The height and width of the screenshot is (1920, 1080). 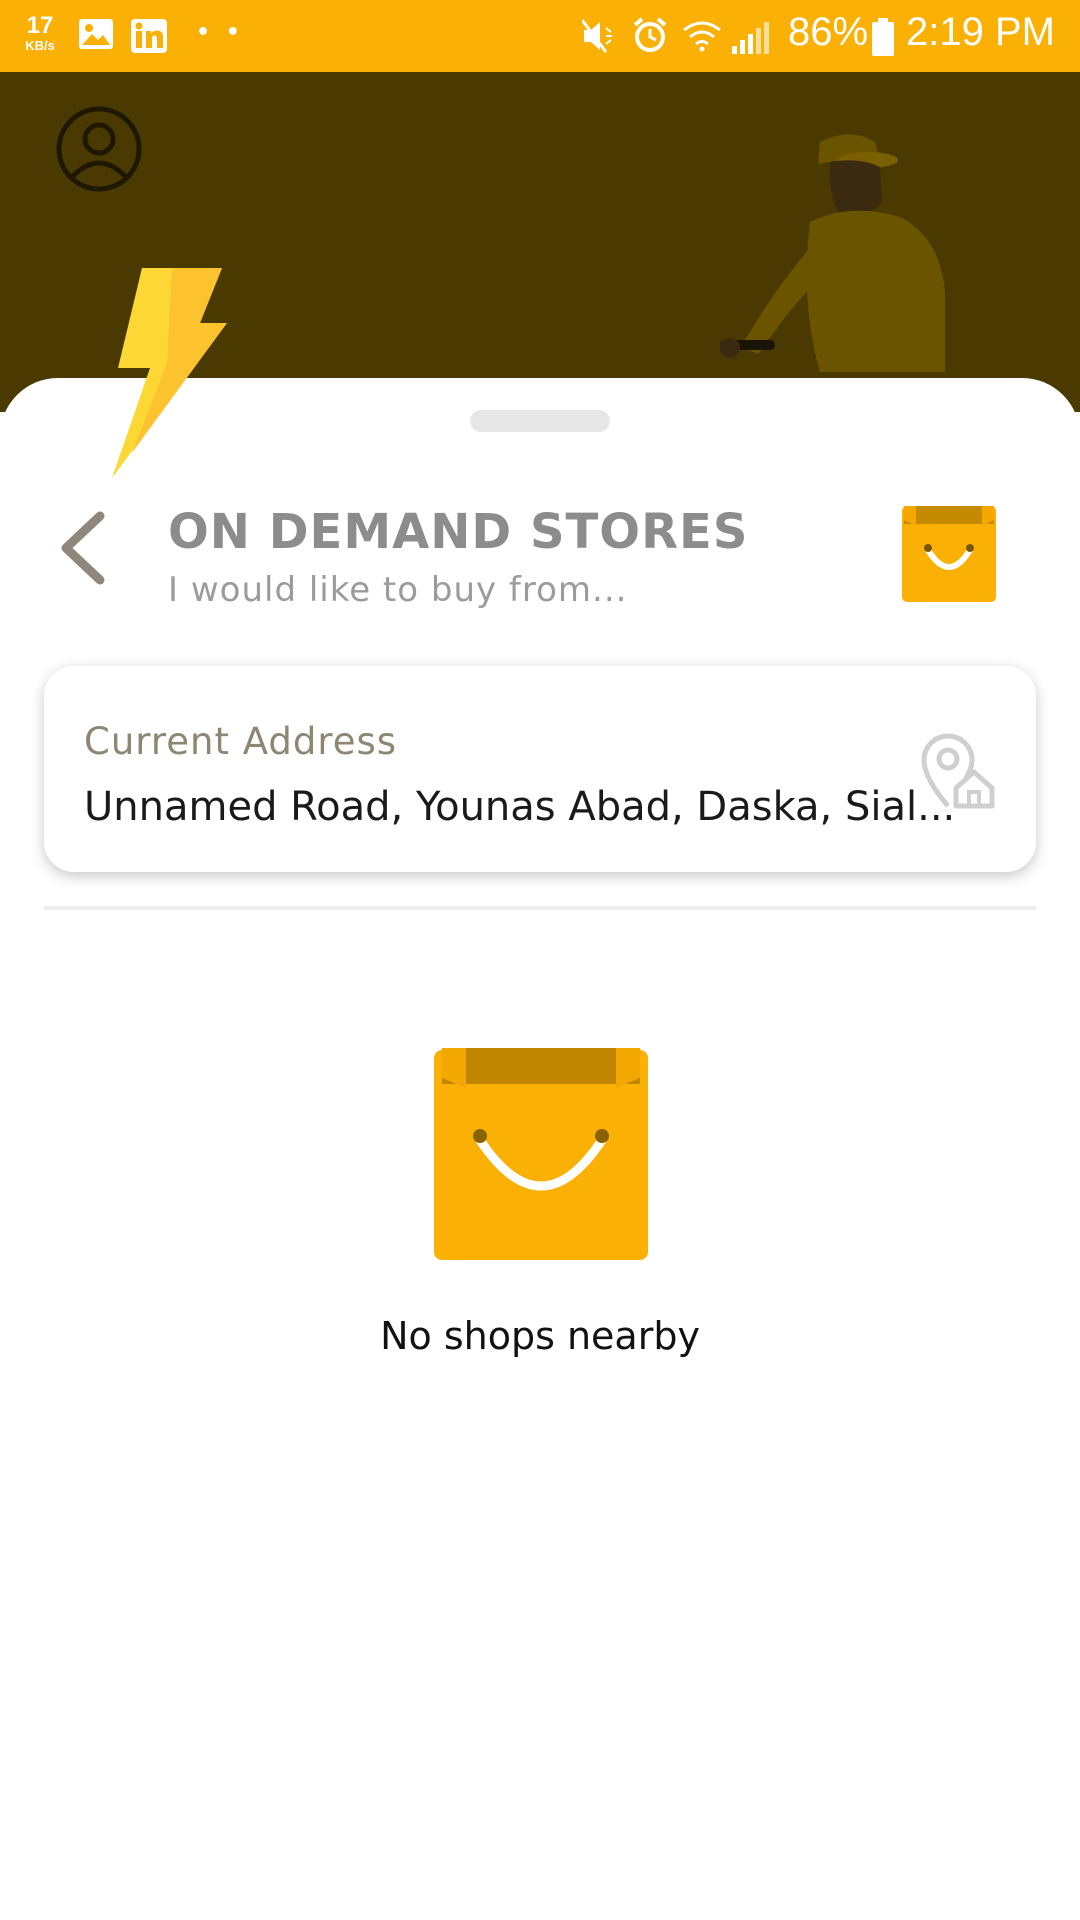 What do you see at coordinates (980, 32) in the screenshot?
I see `clock-time: 2:19 PM` at bounding box center [980, 32].